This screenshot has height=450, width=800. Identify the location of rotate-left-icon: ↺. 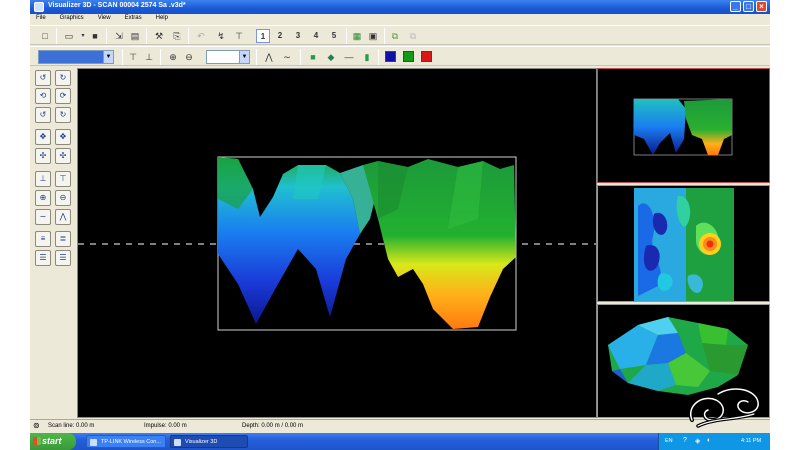
(43, 78).